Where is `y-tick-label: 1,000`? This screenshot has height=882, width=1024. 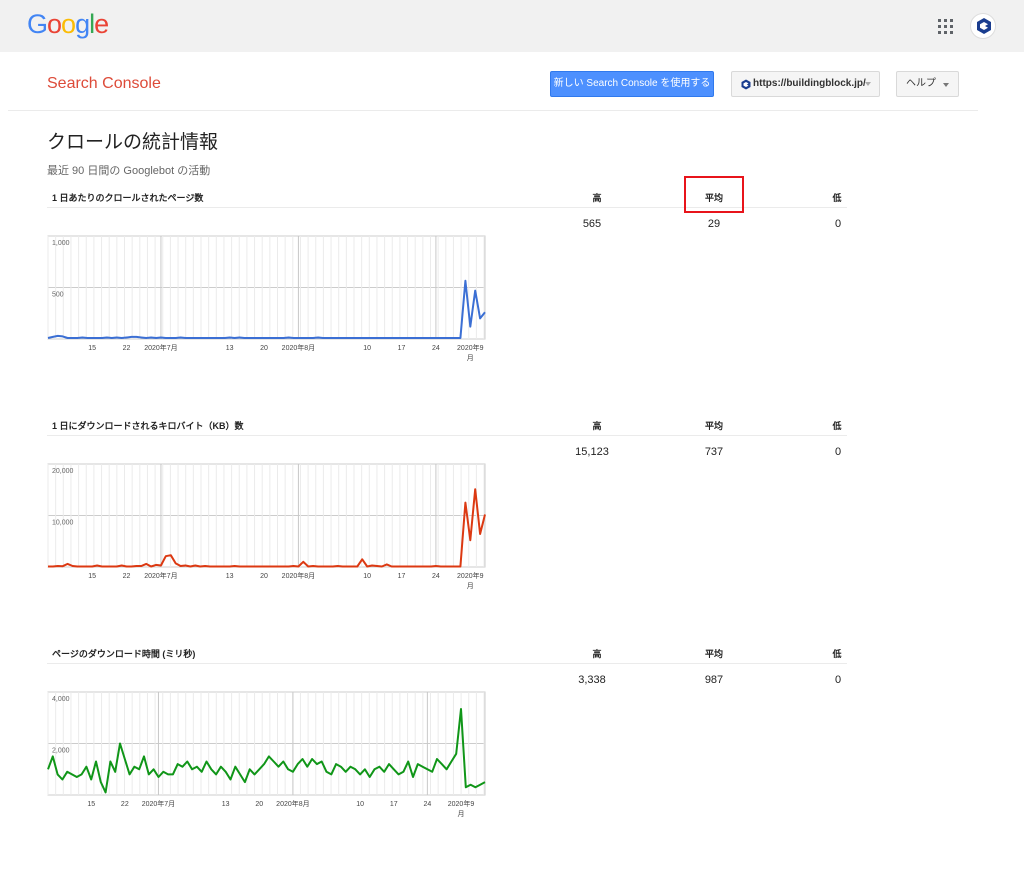
y-tick-label: 1,000 is located at coordinates (61, 243).